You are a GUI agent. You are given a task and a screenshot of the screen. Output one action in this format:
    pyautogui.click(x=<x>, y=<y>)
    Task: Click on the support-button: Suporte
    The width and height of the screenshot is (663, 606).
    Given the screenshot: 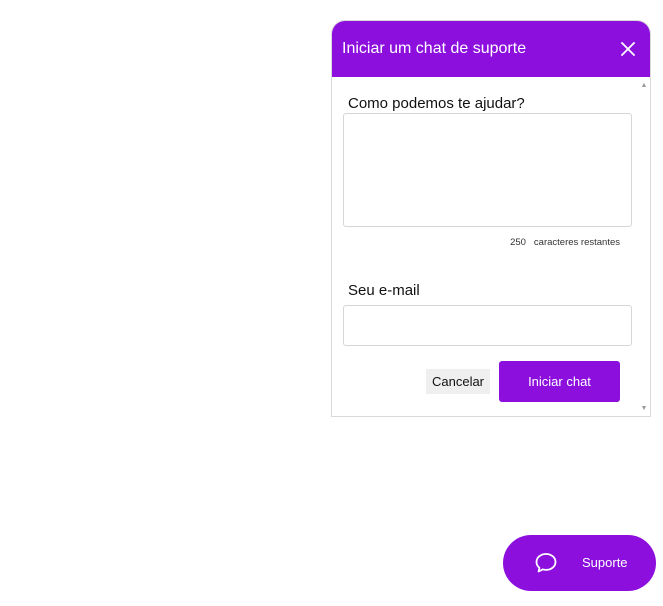 What is the action you would take?
    pyautogui.click(x=579, y=563)
    